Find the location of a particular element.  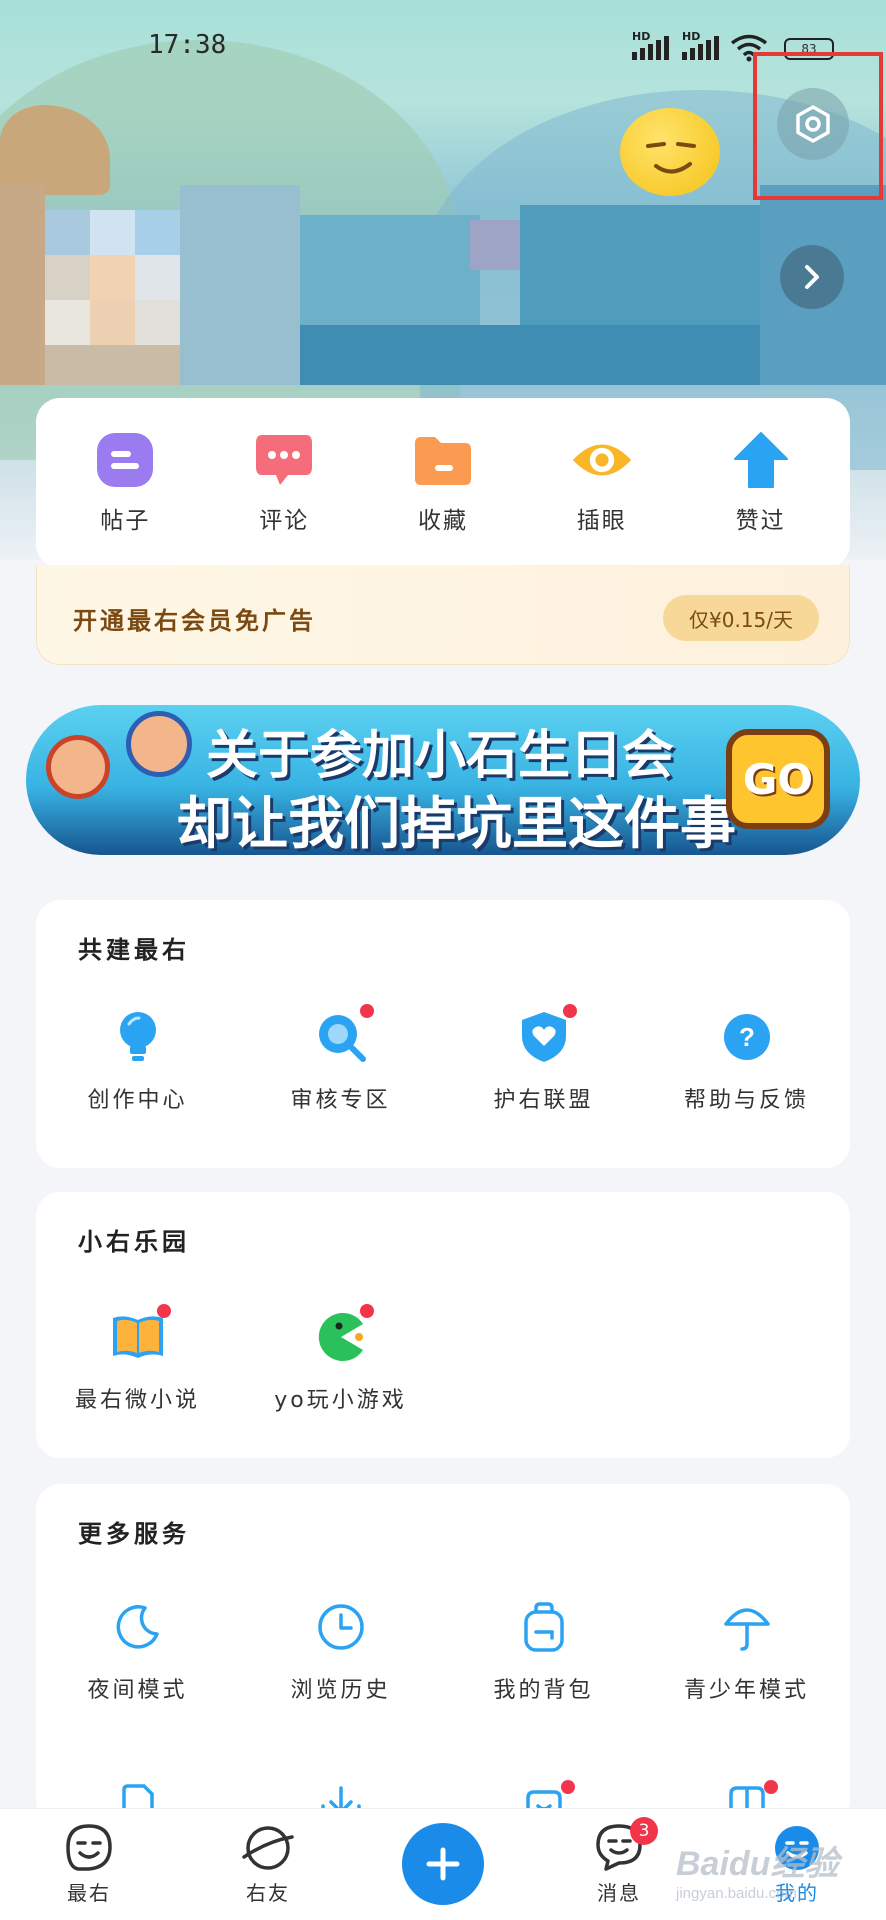

grid-item-label: 我的背包 is located at coordinates (543, 1690).